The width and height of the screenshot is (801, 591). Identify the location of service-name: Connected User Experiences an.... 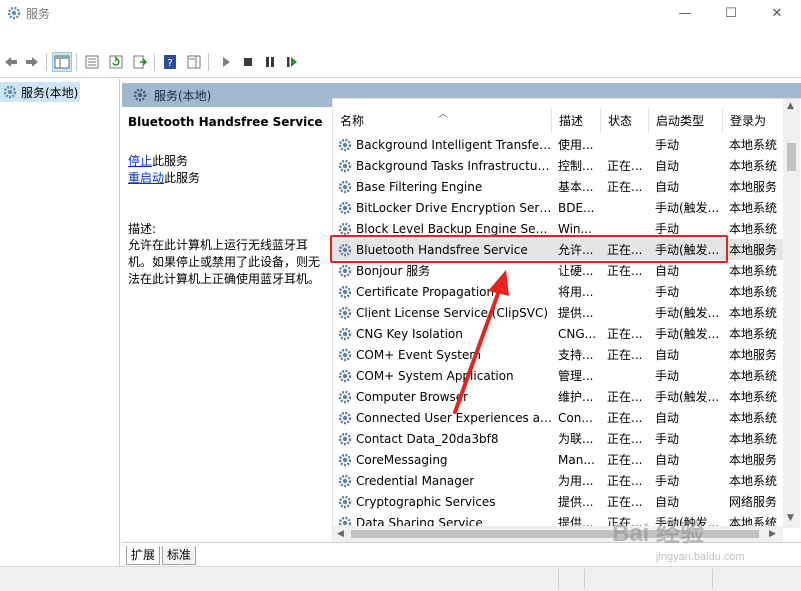
(454, 417).